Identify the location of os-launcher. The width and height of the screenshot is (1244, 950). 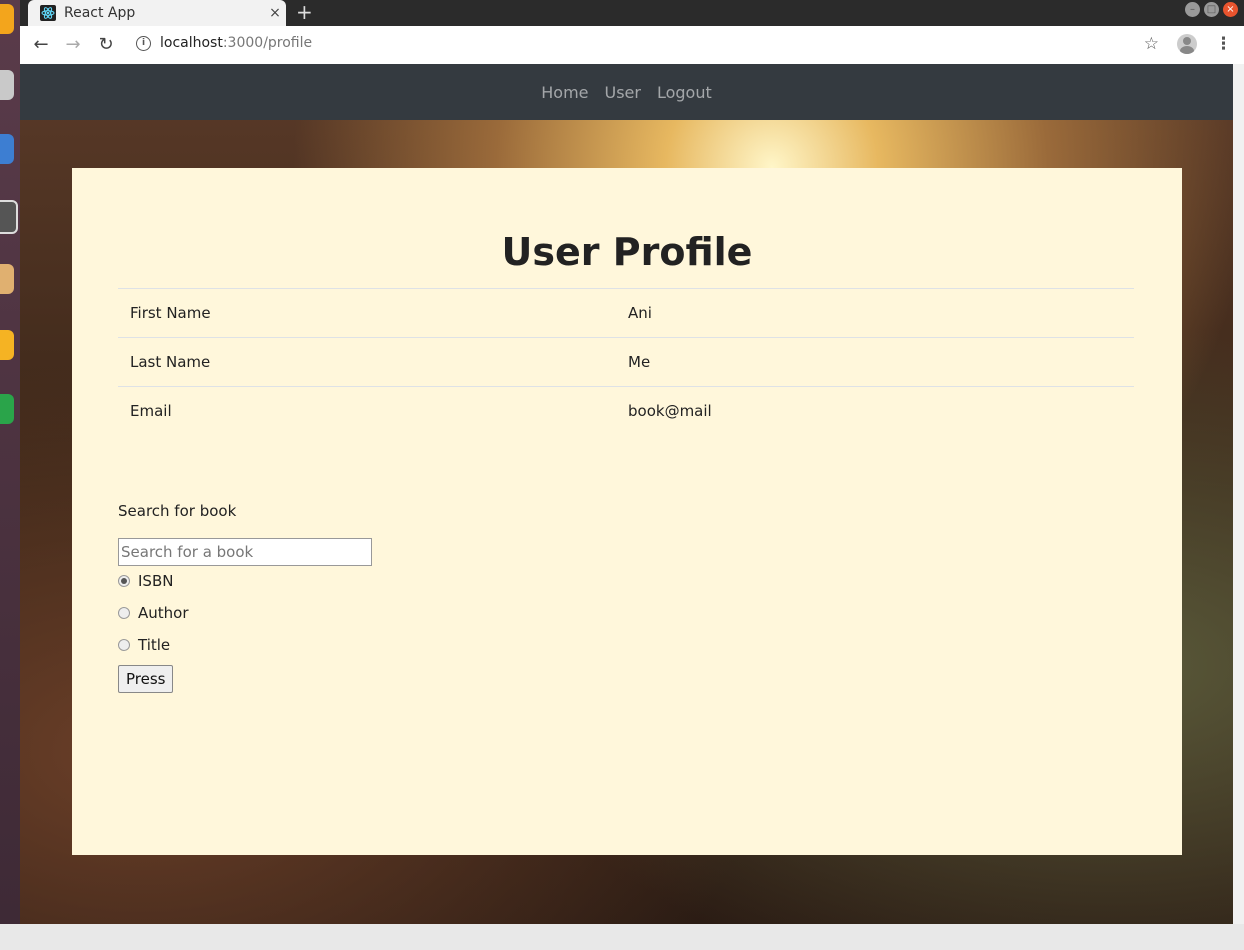
(10, 462).